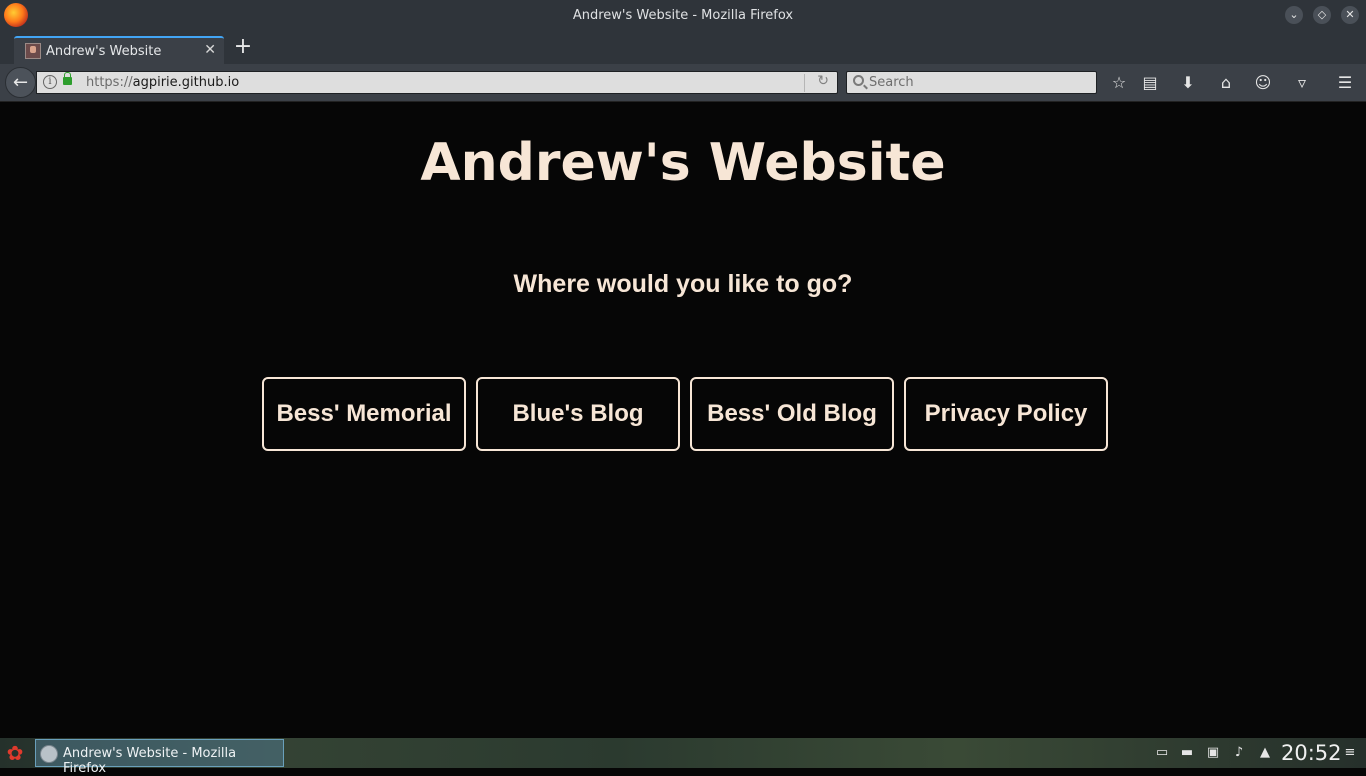  I want to click on application-launcher-icon: ✿, so click(15, 753).